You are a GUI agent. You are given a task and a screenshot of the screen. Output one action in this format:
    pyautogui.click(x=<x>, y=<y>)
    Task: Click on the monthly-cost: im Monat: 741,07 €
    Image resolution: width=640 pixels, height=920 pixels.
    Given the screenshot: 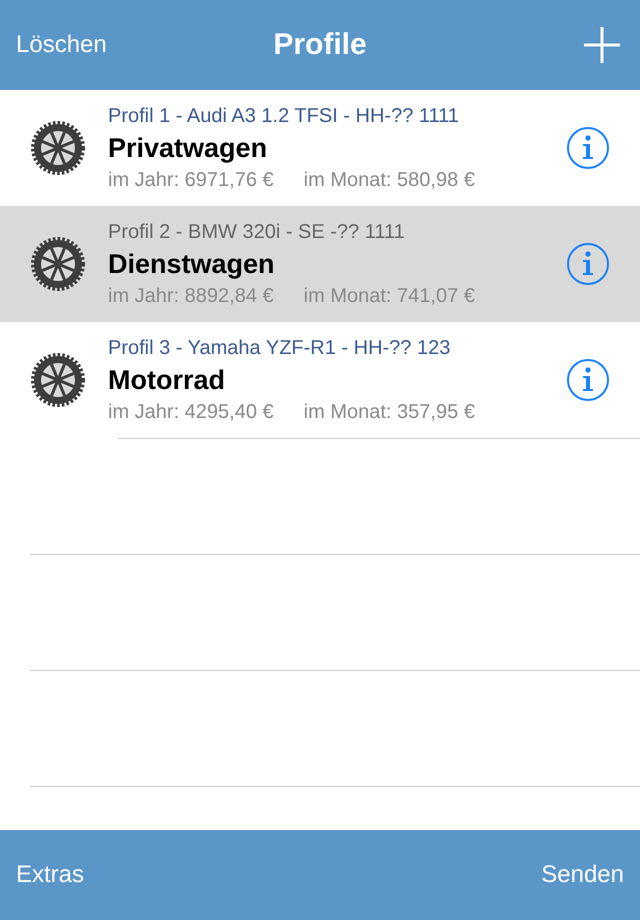 What is the action you would take?
    pyautogui.click(x=389, y=296)
    